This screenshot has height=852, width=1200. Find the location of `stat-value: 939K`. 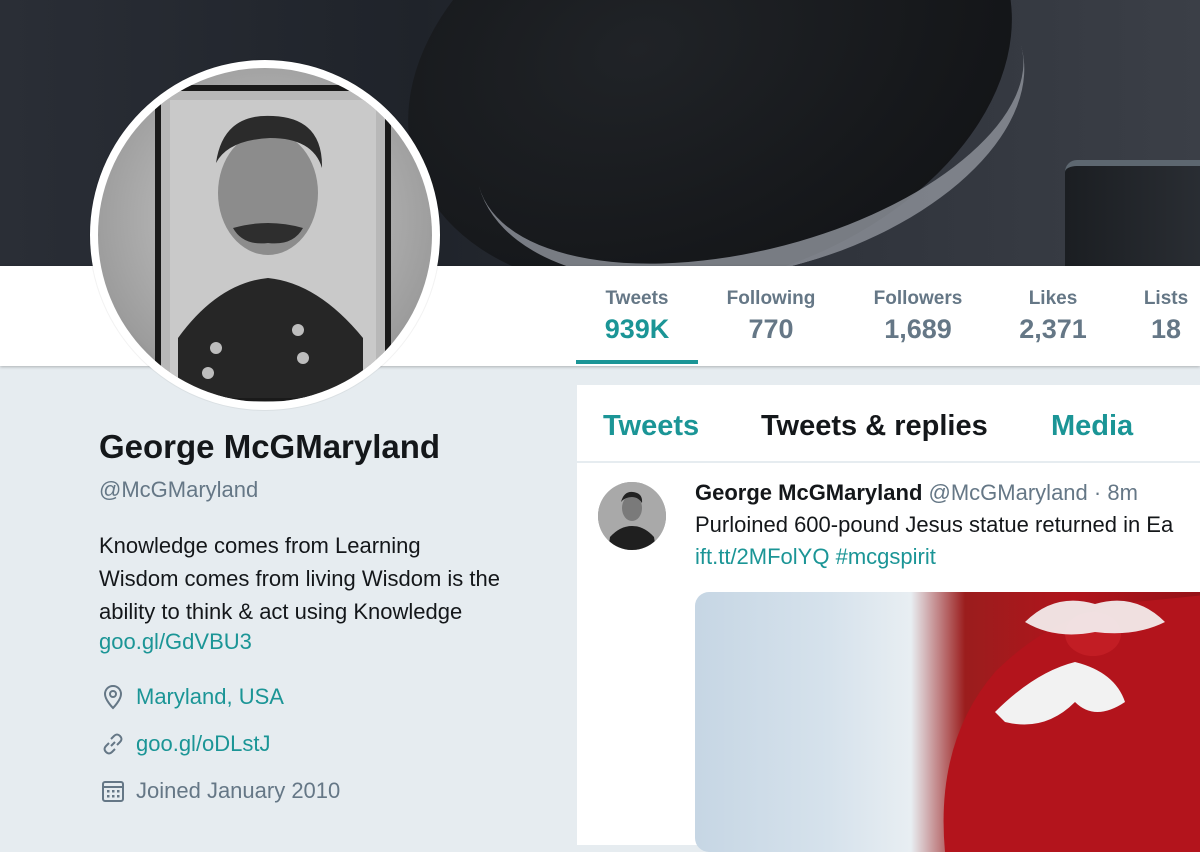

stat-value: 939K is located at coordinates (637, 329).